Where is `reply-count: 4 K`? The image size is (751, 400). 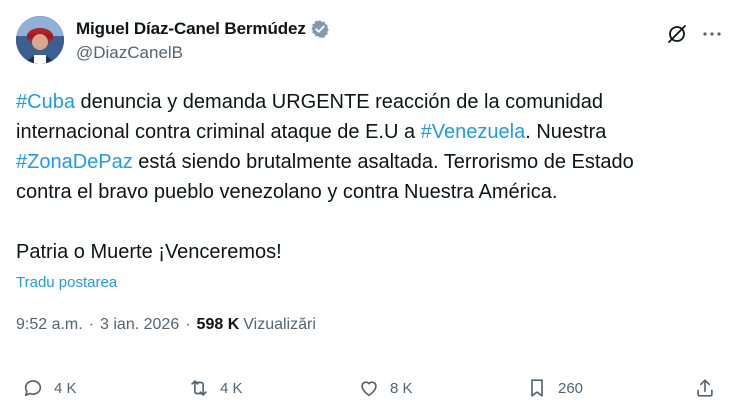 reply-count: 4 K is located at coordinates (65, 388).